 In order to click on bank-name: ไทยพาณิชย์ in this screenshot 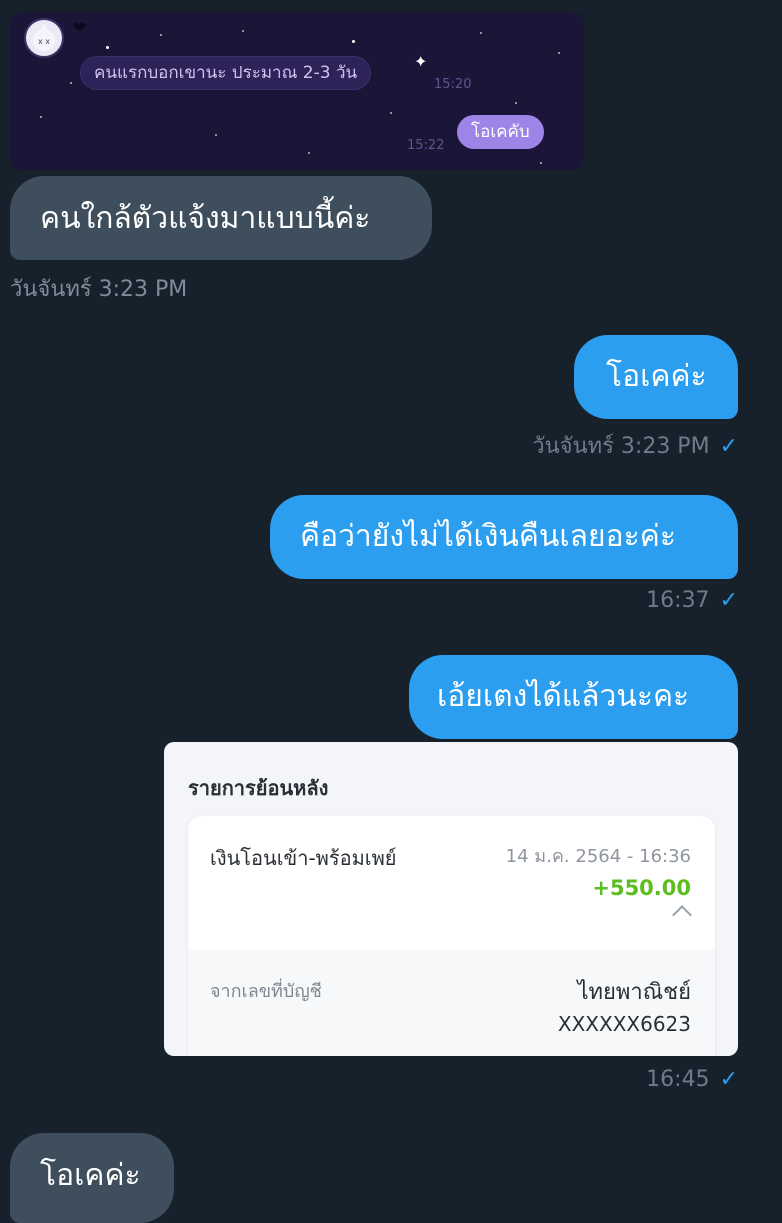, I will do `click(634, 992)`.